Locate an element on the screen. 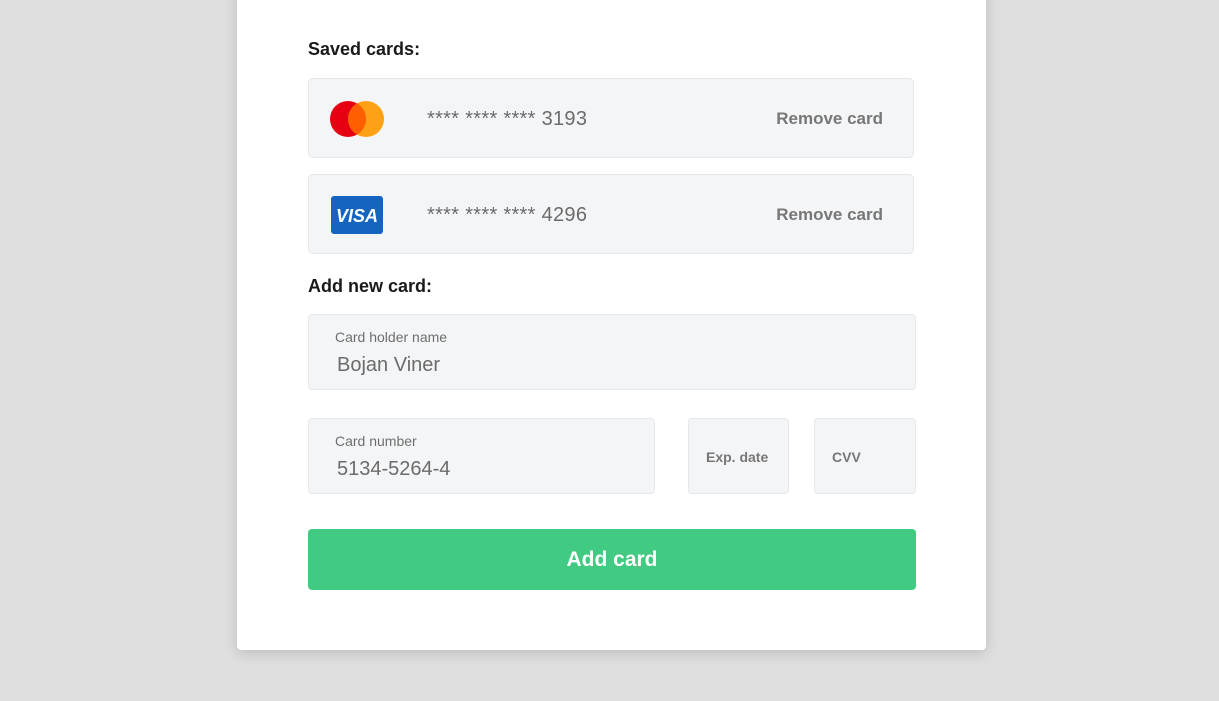 The image size is (1219, 701). card-holder-name-label: Card holder name is located at coordinates (391, 337).